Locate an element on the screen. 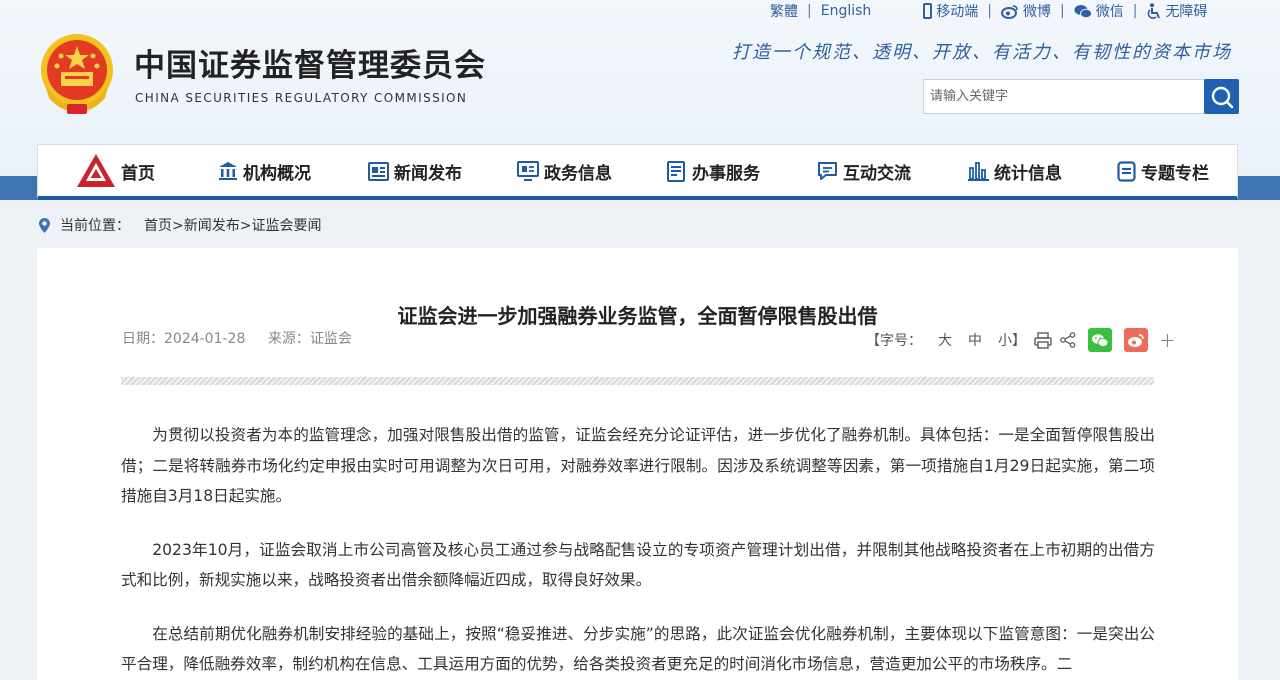 The height and width of the screenshot is (680, 1280). site-title-chinese: 中国证券监督管理委员会 is located at coordinates (310, 66).